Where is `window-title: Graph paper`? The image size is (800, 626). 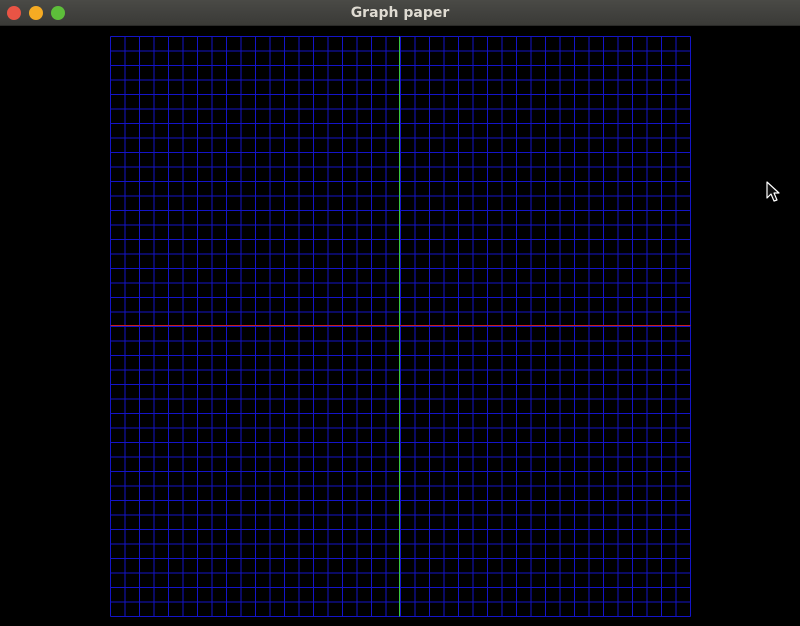
window-title: Graph paper is located at coordinates (400, 13).